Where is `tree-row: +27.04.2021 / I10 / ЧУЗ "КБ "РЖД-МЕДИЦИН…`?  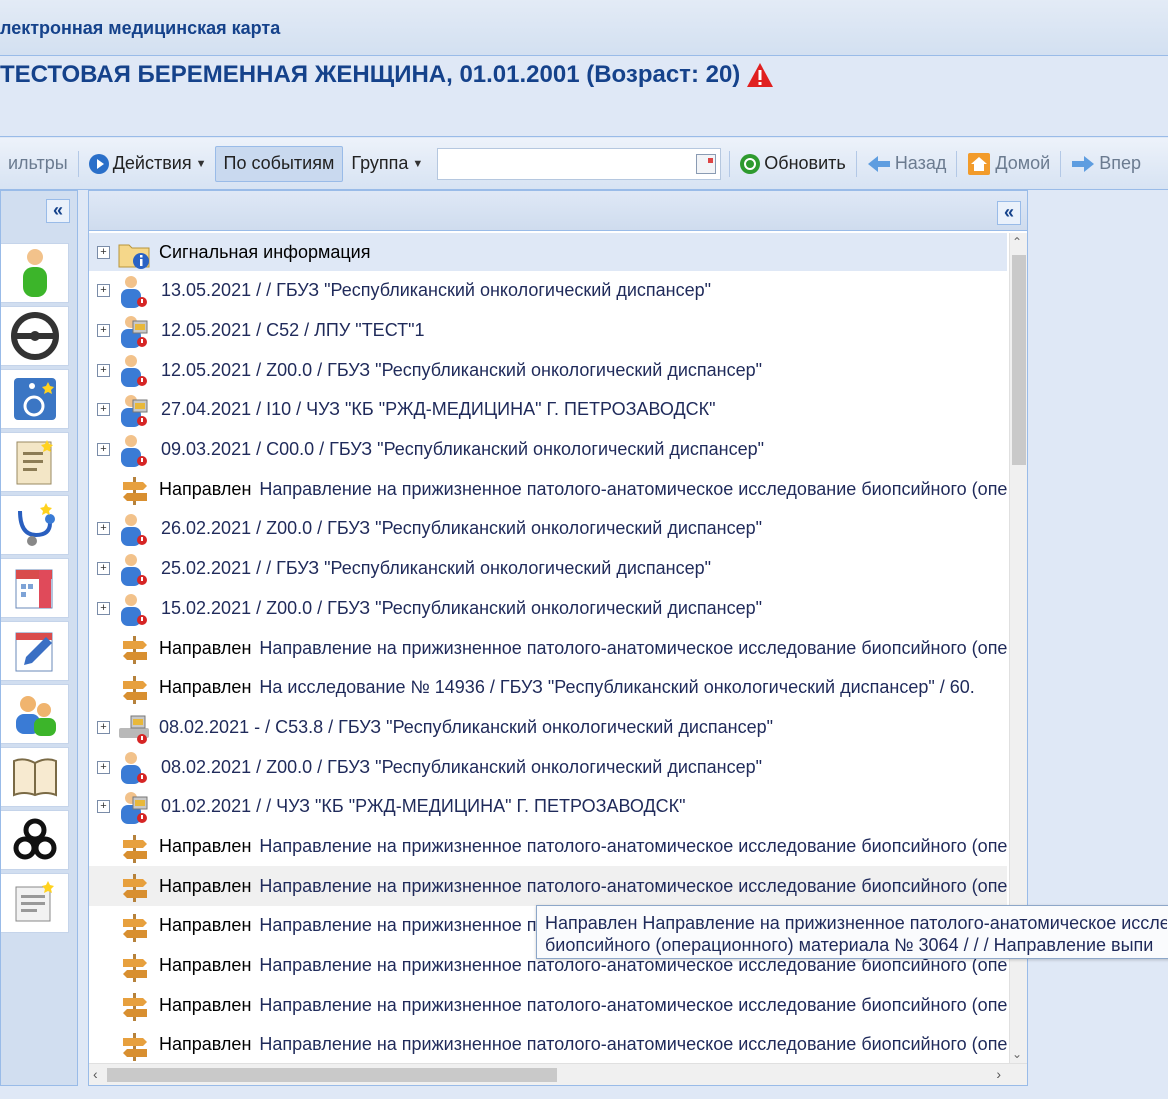
tree-row: +27.04.2021 / I10 / ЧУЗ "КБ "РЖД-МЕДИЦИН… is located at coordinates (548, 410).